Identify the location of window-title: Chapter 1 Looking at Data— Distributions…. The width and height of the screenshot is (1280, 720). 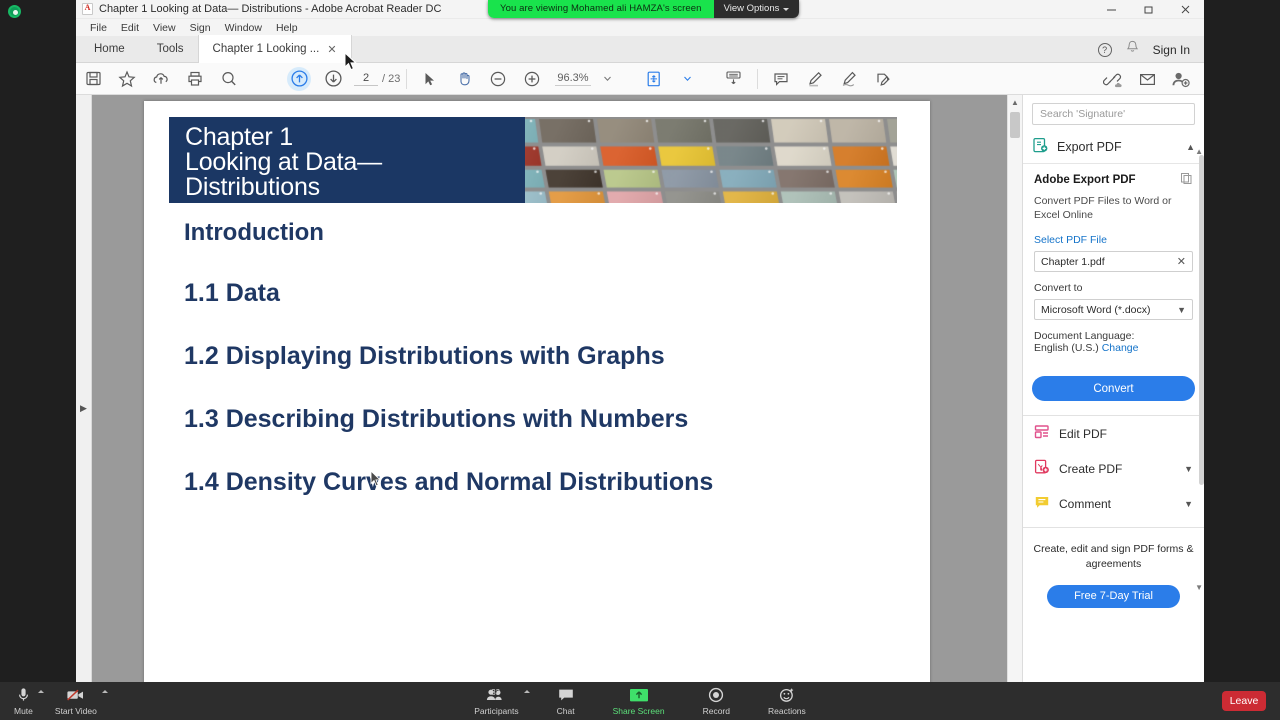
(270, 9).